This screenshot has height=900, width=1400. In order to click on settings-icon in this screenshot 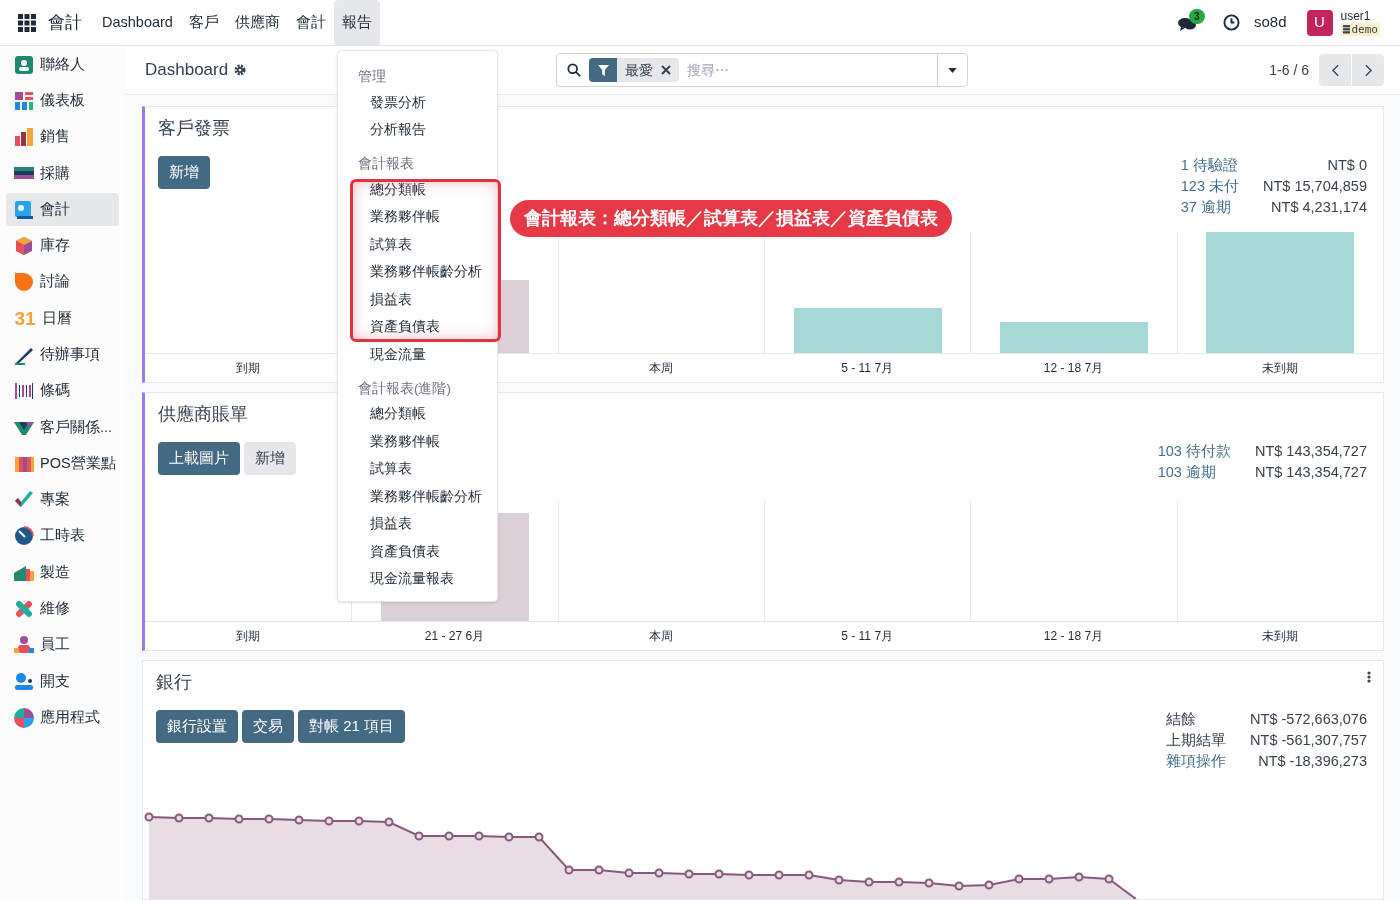, I will do `click(240, 70)`.